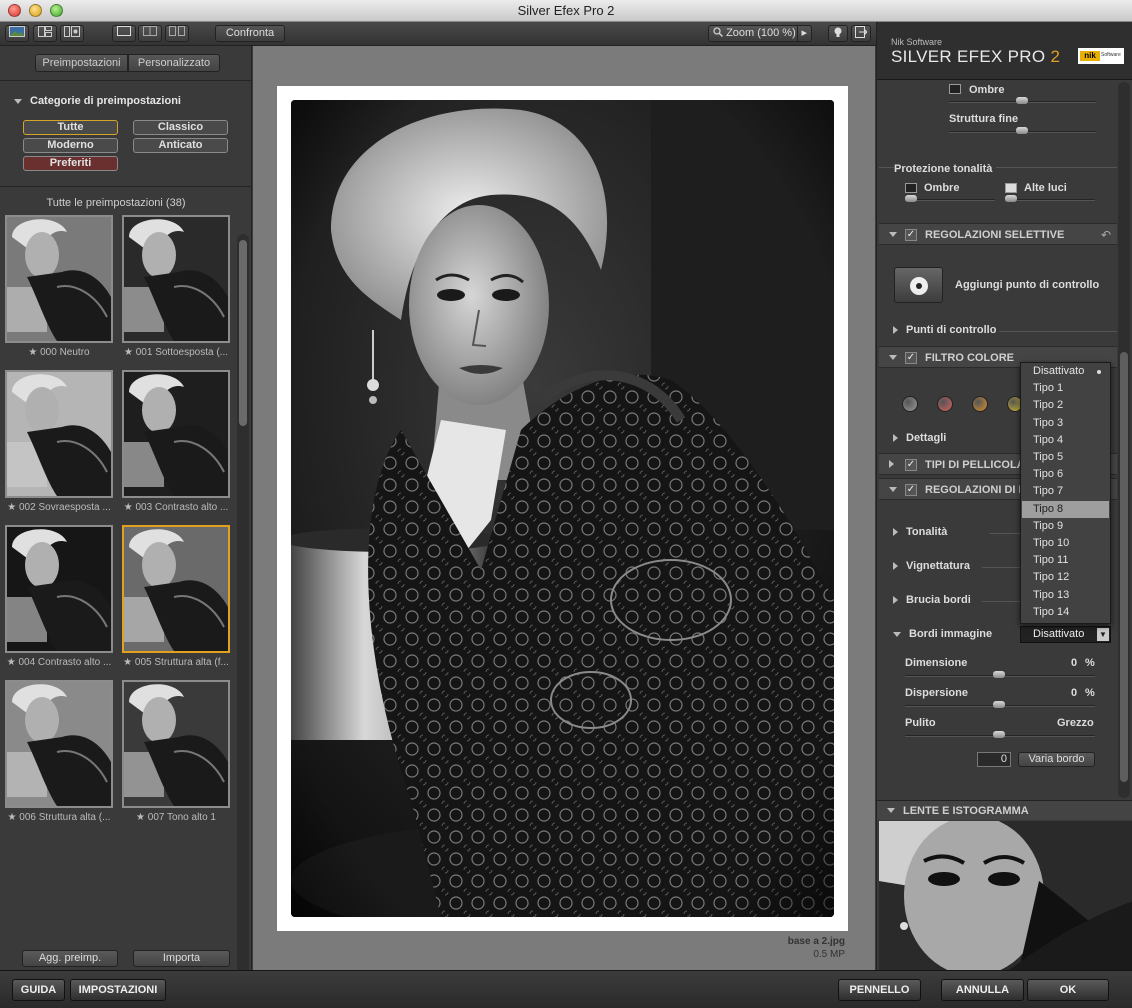 This screenshot has width=1132, height=1008. I want to click on zoom-button: Zoom (100 %) ▸, so click(760, 33).